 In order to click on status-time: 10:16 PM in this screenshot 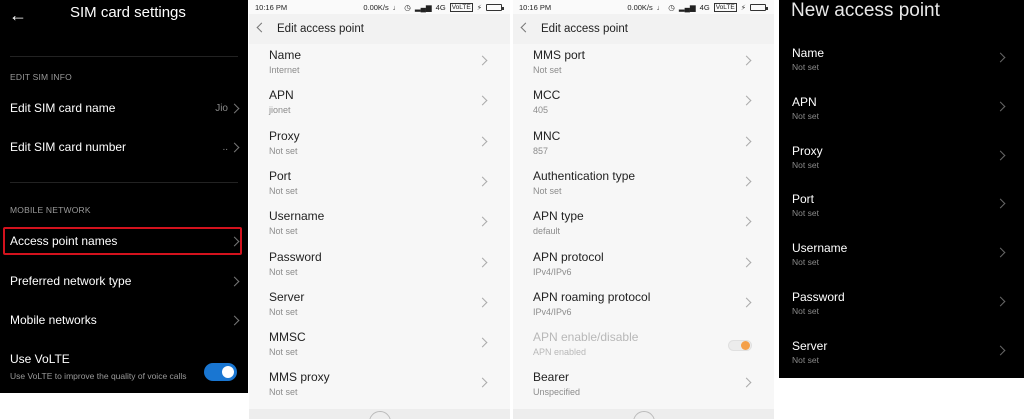, I will do `click(271, 7)`.